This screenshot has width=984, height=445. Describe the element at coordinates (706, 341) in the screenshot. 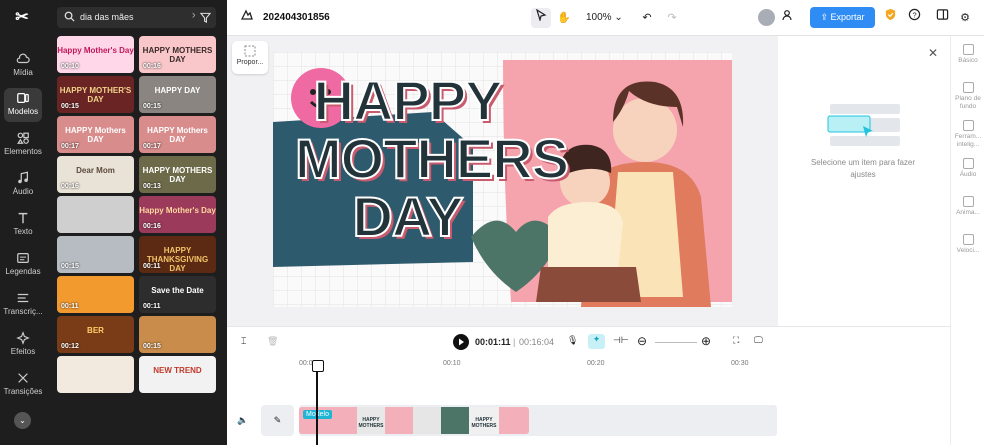

I see `zoom-in-icon: ⊕` at that location.